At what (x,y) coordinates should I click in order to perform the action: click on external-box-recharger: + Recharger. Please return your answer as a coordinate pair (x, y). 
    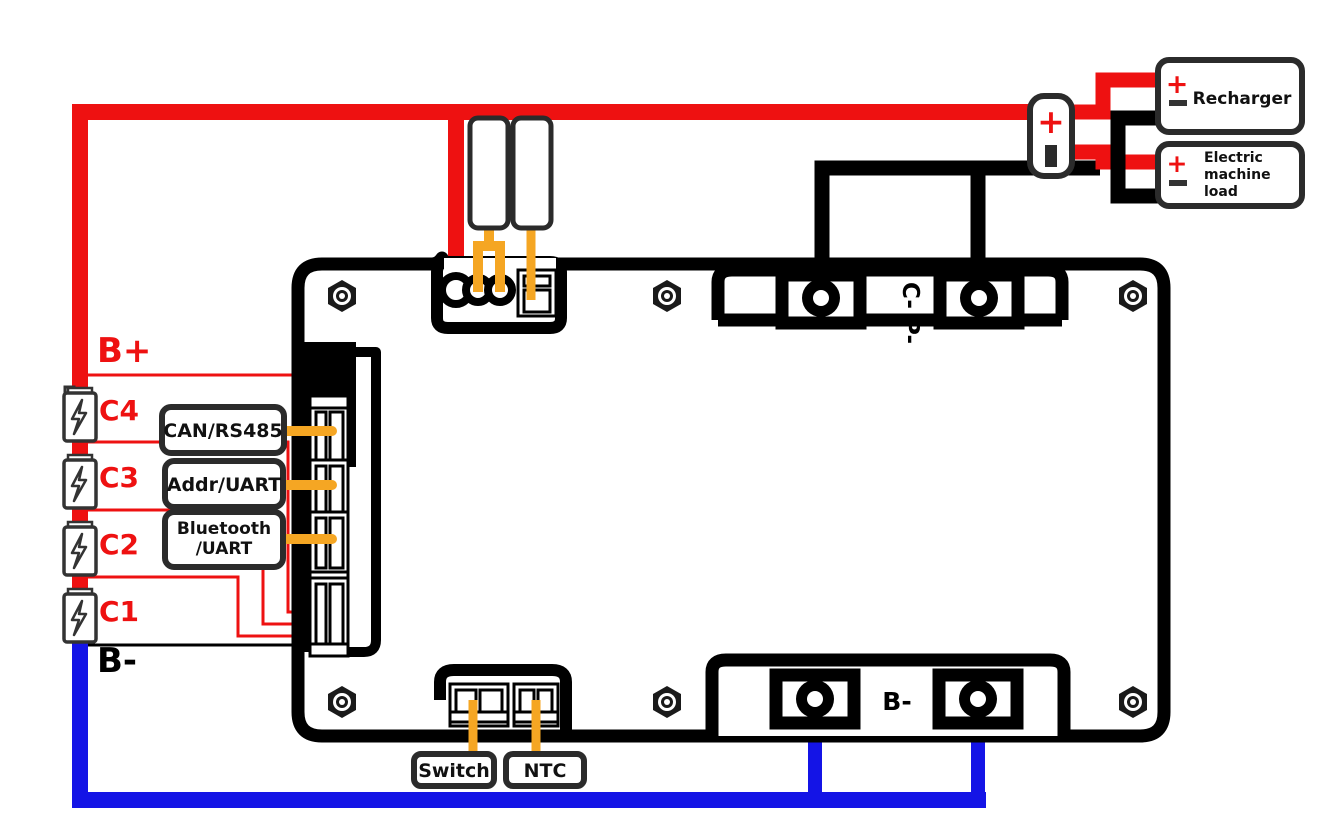
    Looking at the image, I should click on (1230, 96).